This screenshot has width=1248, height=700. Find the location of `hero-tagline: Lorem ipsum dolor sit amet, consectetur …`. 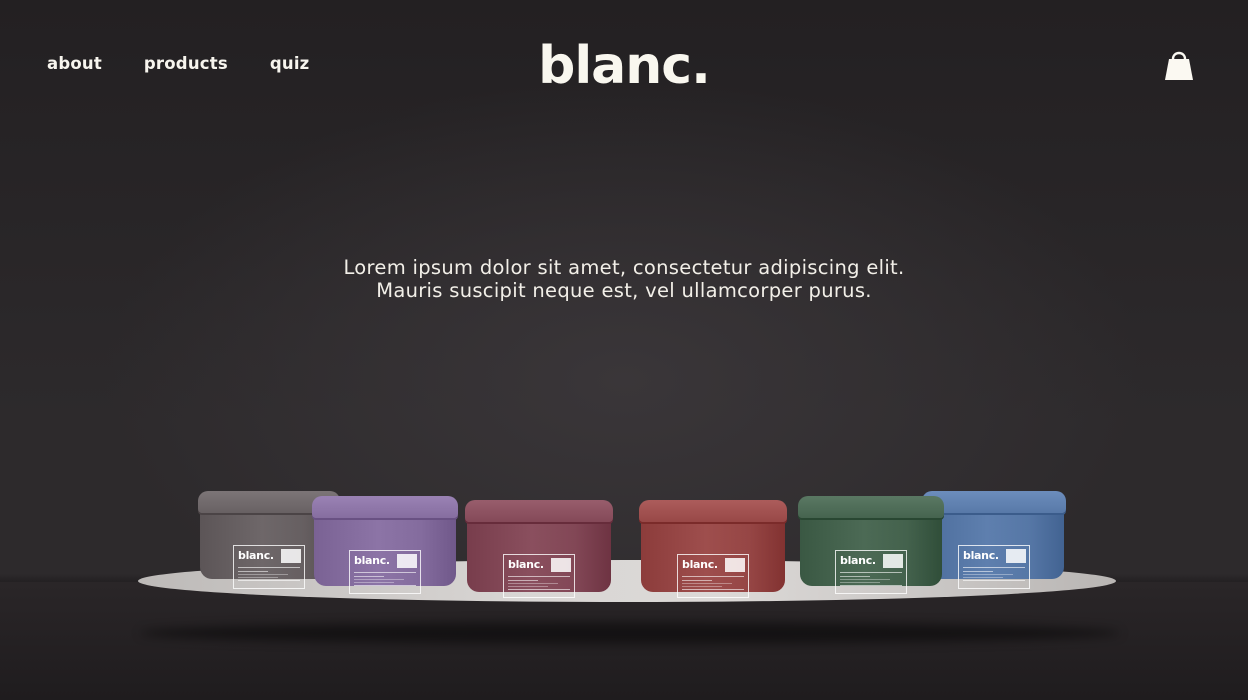

hero-tagline: Lorem ipsum dolor sit amet, consectetur … is located at coordinates (624, 279).